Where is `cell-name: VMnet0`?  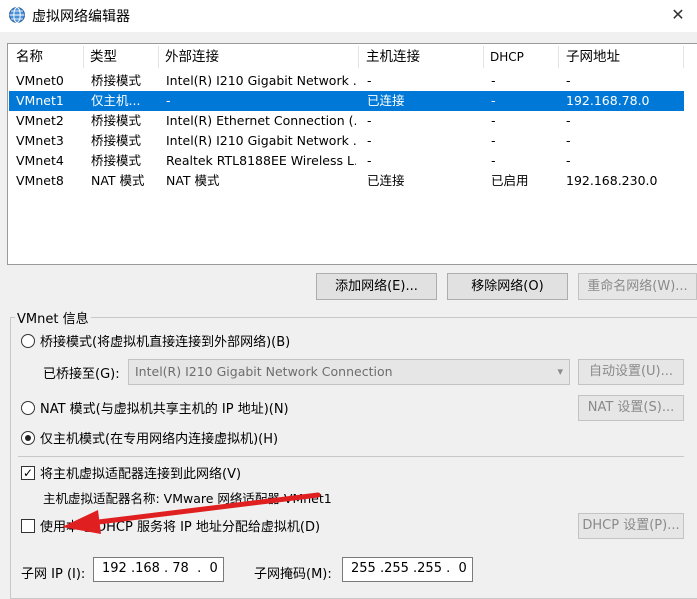
cell-name: VMnet0 is located at coordinates (40, 80).